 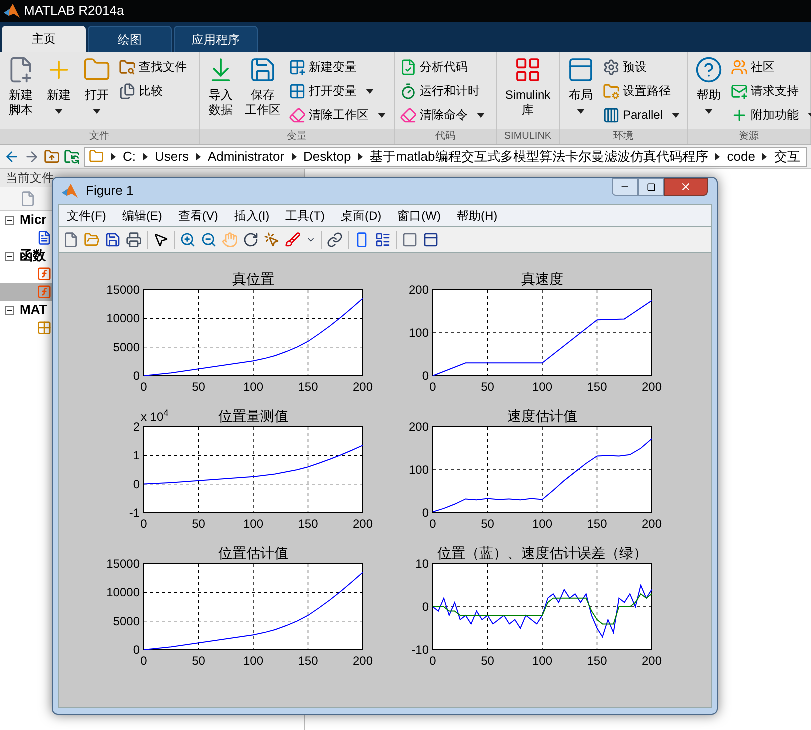 I want to click on menu-item: 工具(T), so click(x=305, y=215).